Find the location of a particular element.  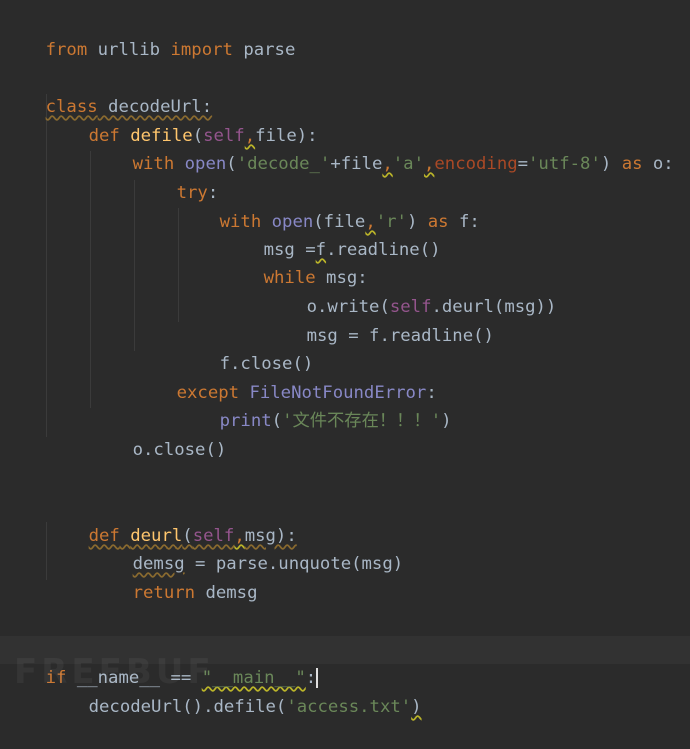

watermark-logo: FREEBUF is located at coordinates (114, 672).